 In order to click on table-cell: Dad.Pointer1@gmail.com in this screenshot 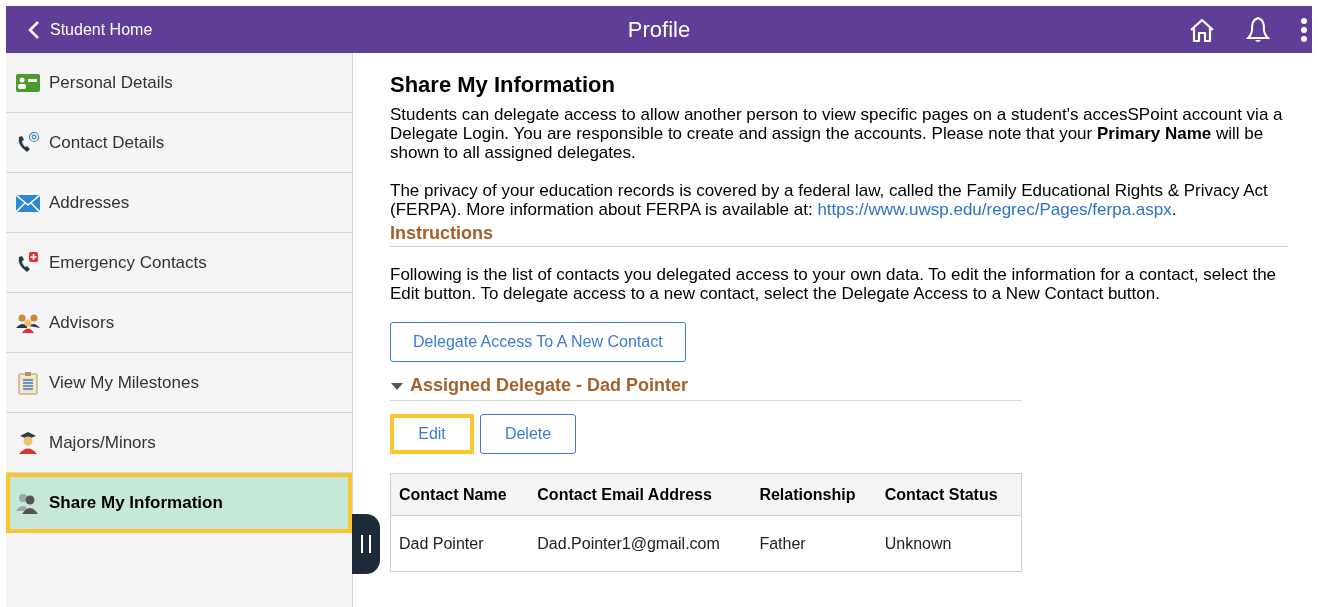, I will do `click(640, 543)`.